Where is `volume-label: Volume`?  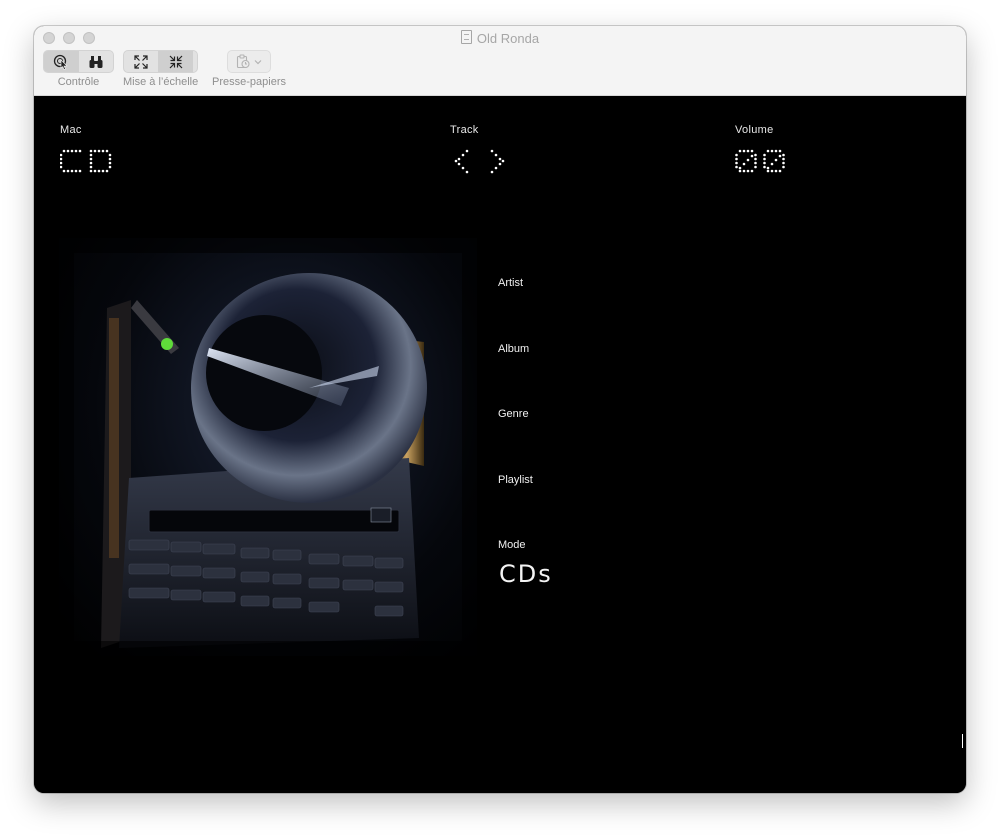 volume-label: Volume is located at coordinates (754, 130).